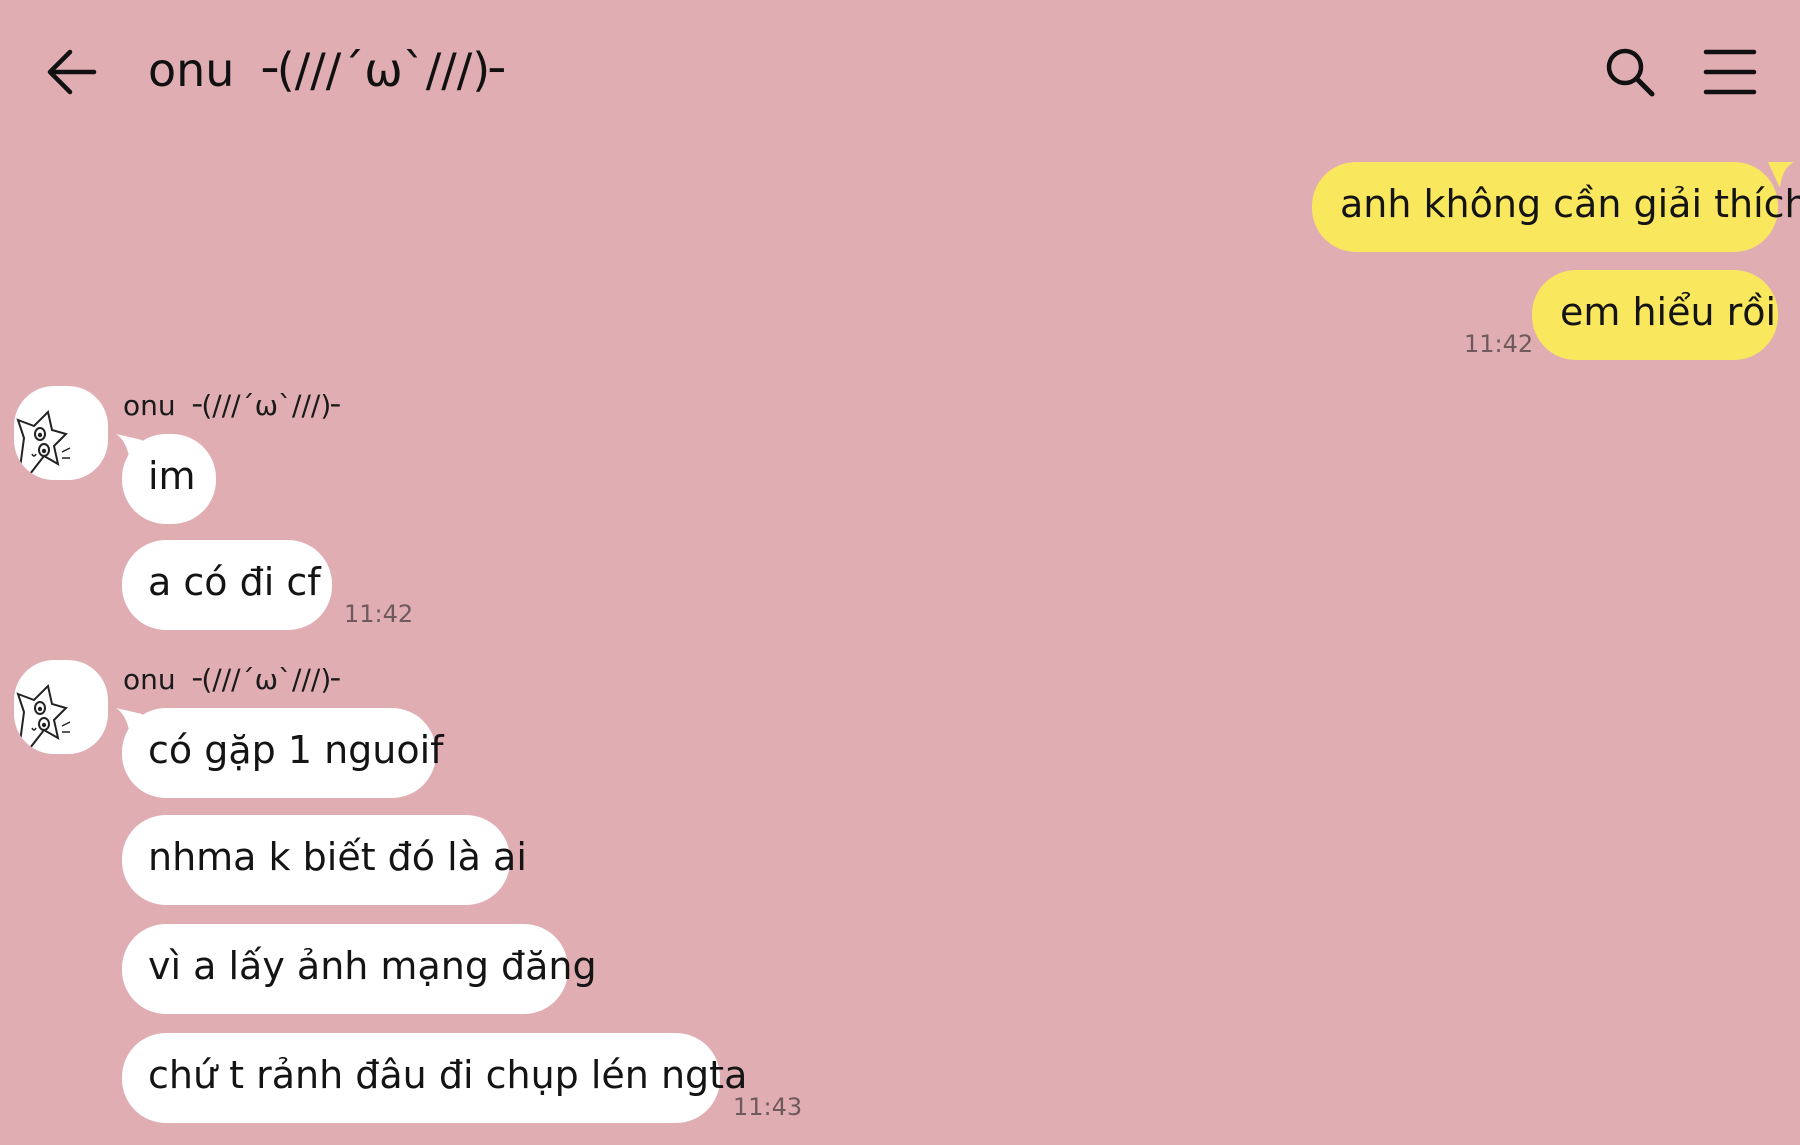 Image resolution: width=1800 pixels, height=1145 pixels. What do you see at coordinates (333, 70) in the screenshot?
I see `chat-title: onu ╶(∕∕∕´ω`∕∕∕)╴` at bounding box center [333, 70].